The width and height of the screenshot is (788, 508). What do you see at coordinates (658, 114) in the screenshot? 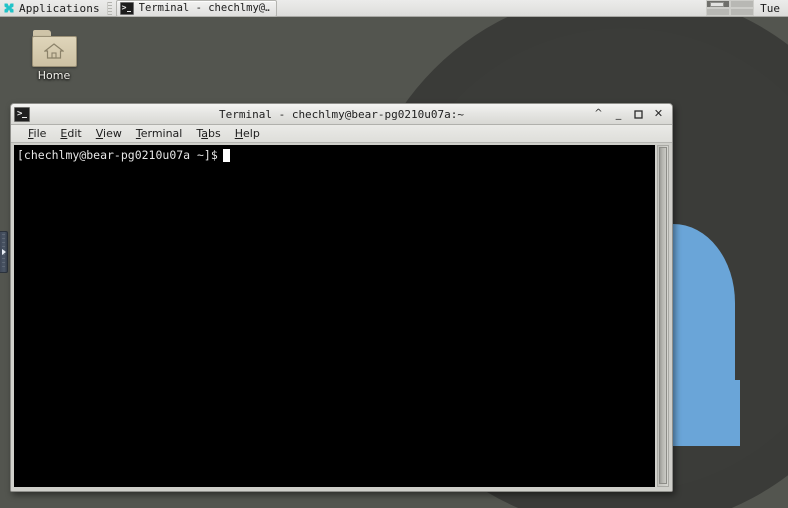
I see `close-button: ✕` at bounding box center [658, 114].